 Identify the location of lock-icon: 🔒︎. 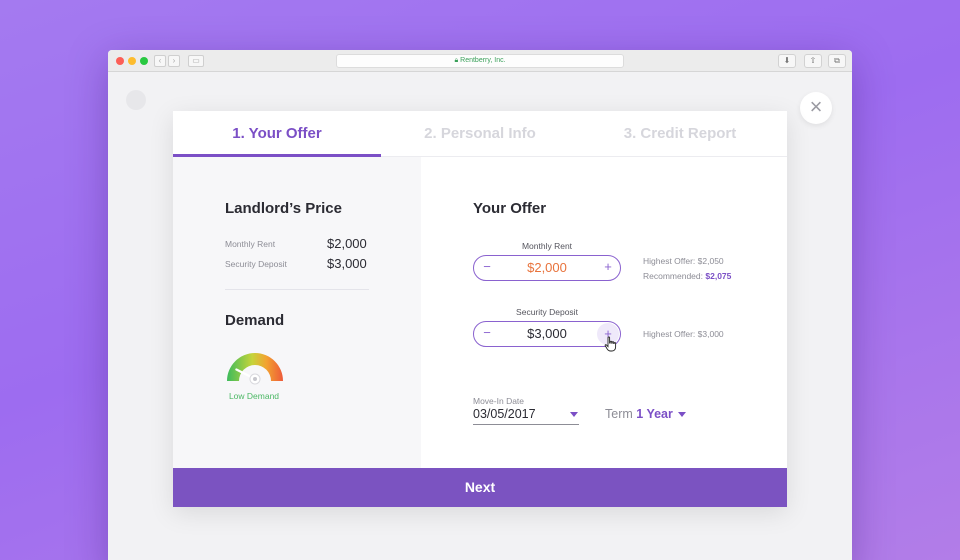
(456, 60).